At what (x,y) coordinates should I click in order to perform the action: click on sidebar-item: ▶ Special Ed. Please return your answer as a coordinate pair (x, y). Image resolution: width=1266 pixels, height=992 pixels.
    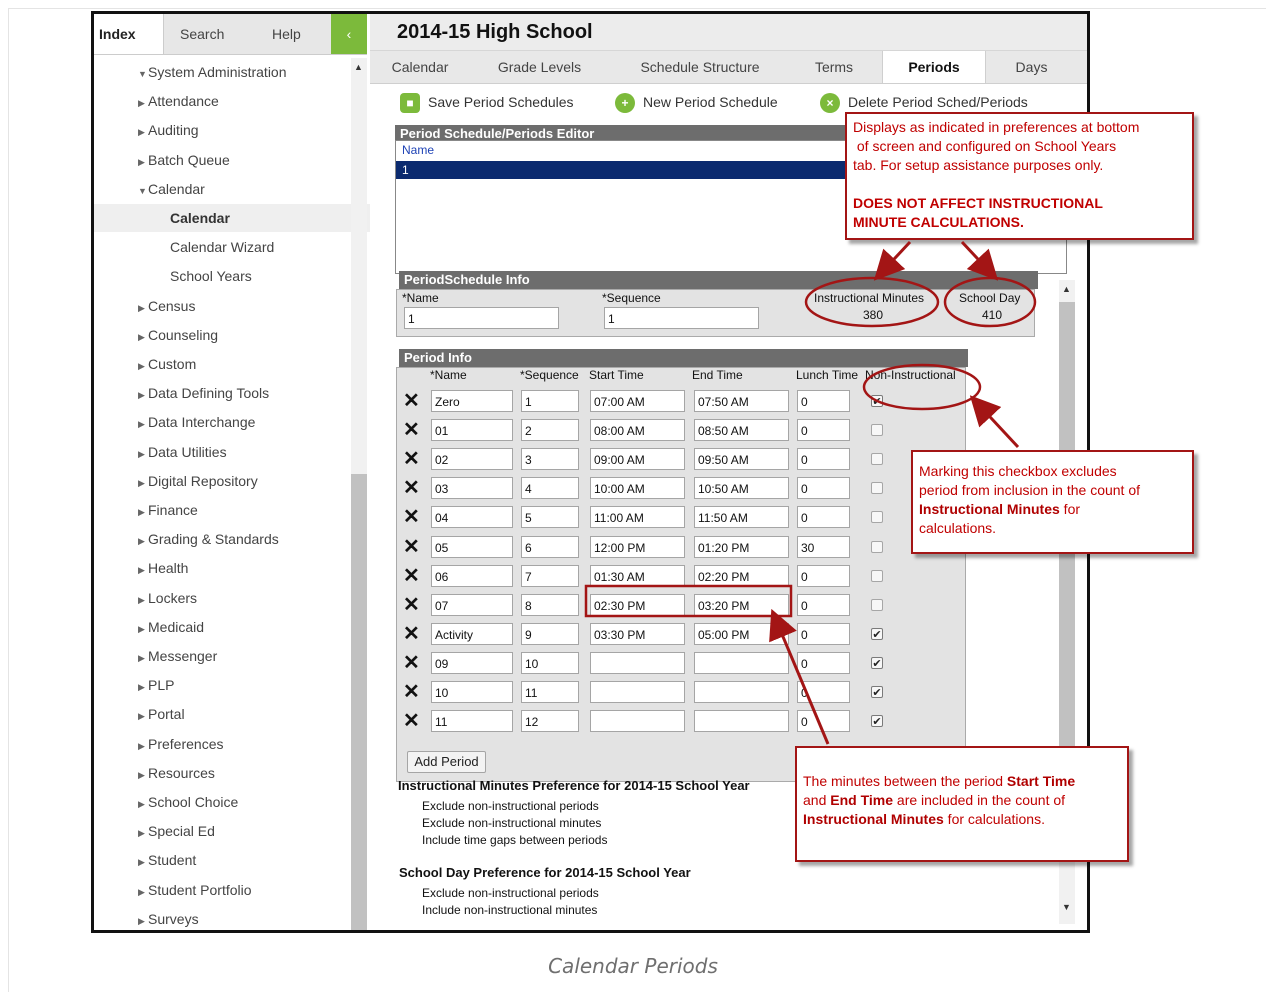
    Looking at the image, I should click on (154, 831).